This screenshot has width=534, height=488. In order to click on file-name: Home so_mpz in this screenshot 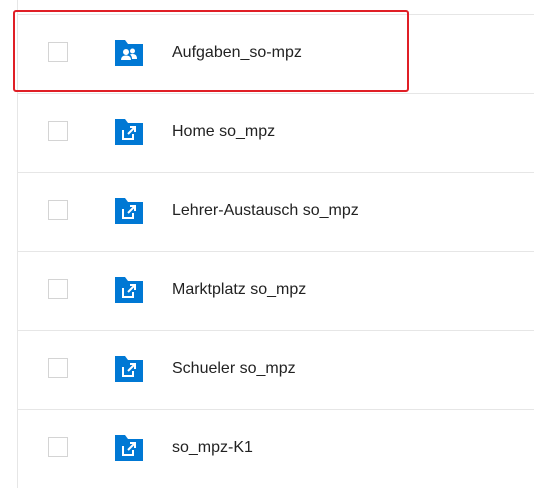, I will do `click(223, 132)`.